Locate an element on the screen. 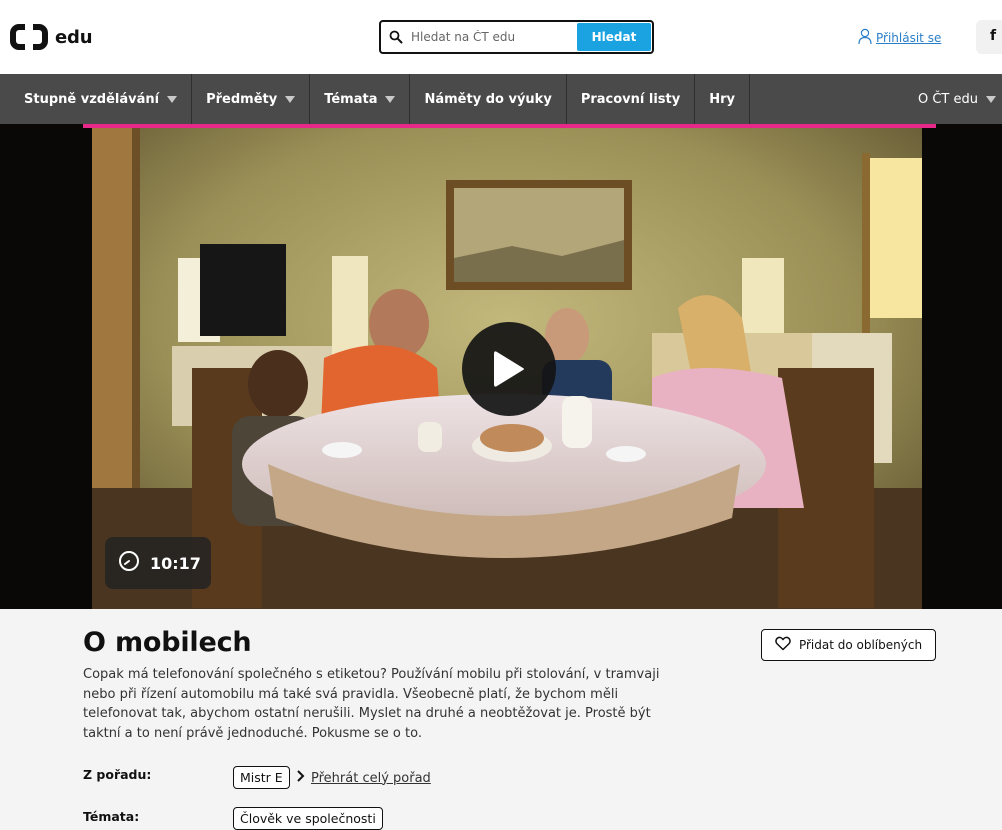  play-icon is located at coordinates (509, 369).